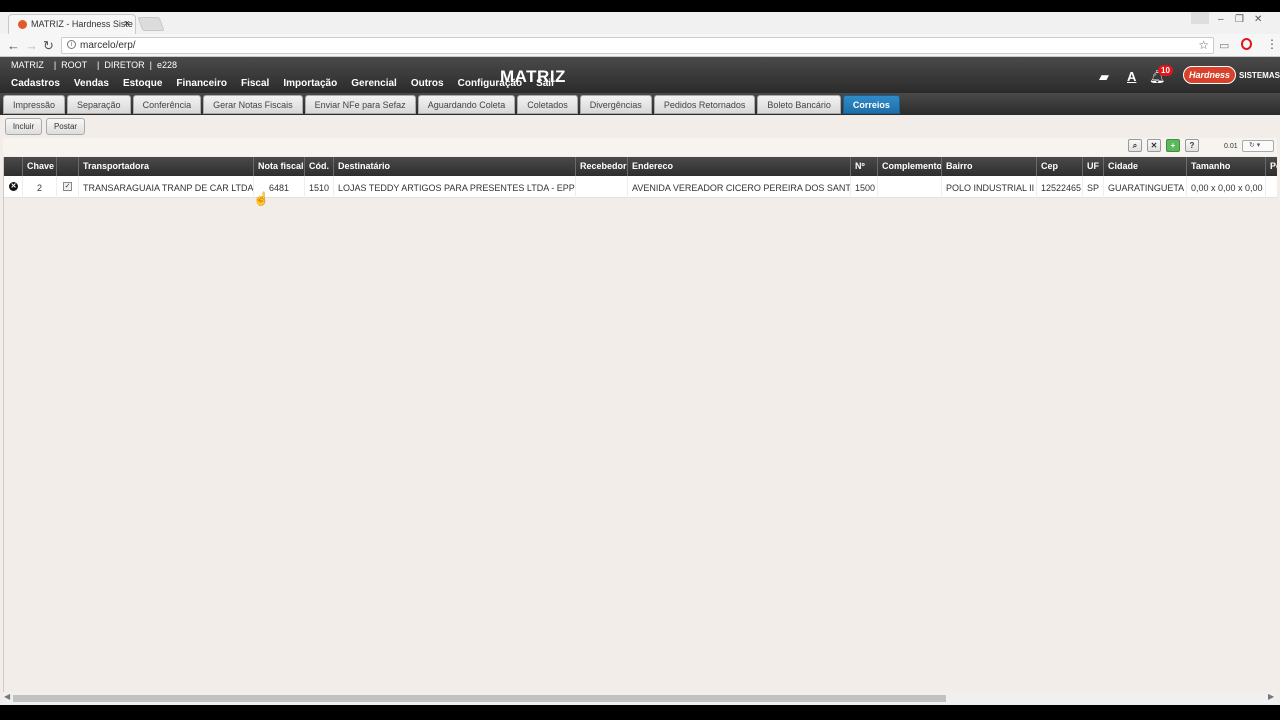  Describe the element at coordinates (640, 712) in the screenshot. I see `screen-bottom-bar` at that location.